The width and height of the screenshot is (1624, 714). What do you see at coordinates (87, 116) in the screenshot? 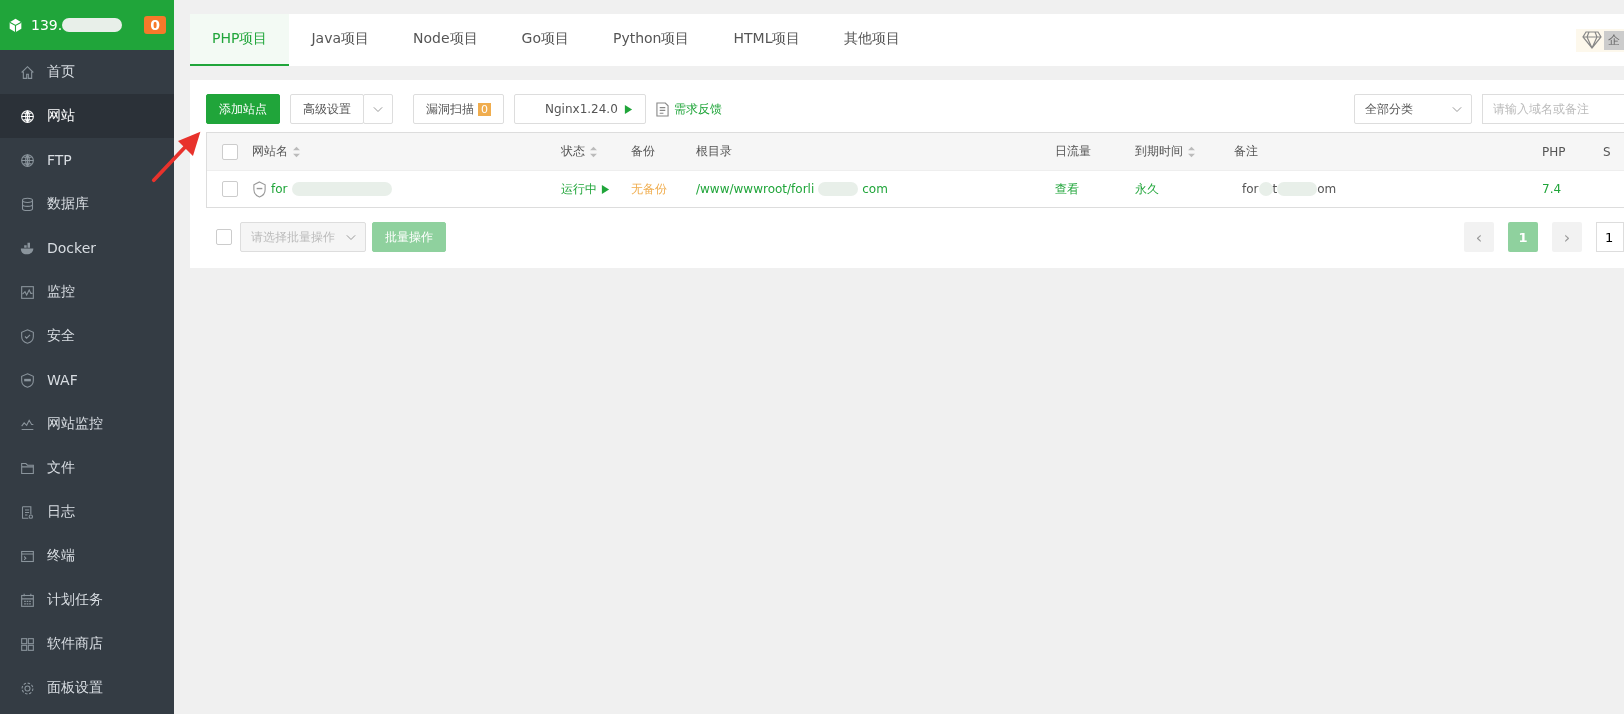
I see `sidebar-item: 网站` at bounding box center [87, 116].